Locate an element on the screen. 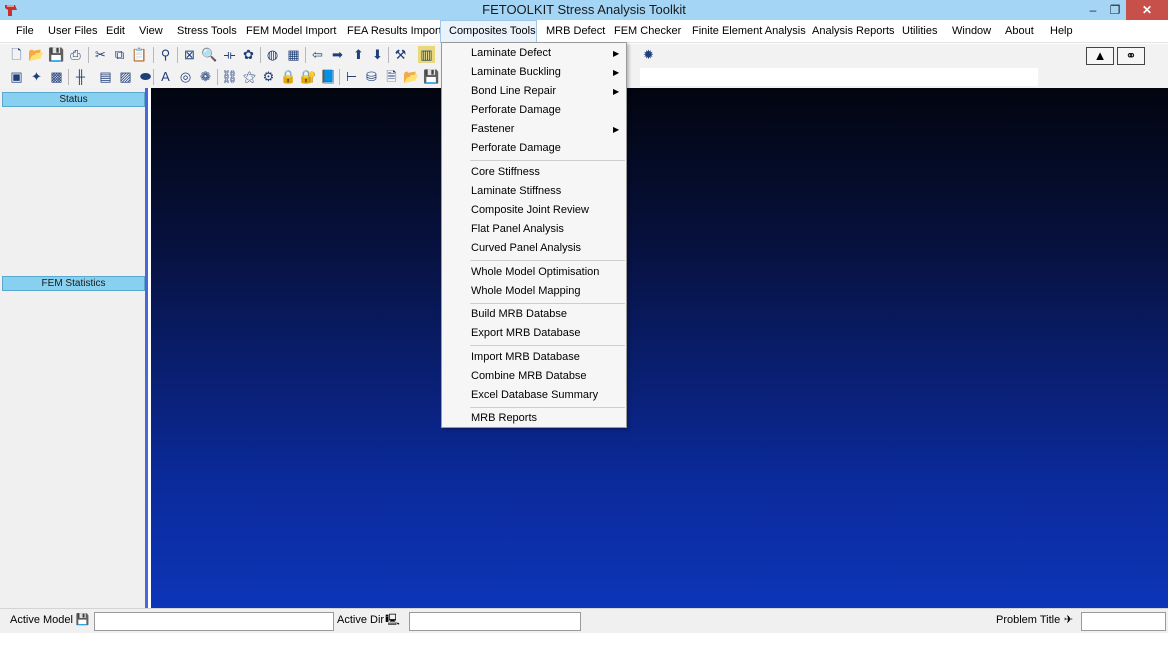 This screenshot has height=657, width=1168. arrow-right-icon: ➡ is located at coordinates (337, 54).